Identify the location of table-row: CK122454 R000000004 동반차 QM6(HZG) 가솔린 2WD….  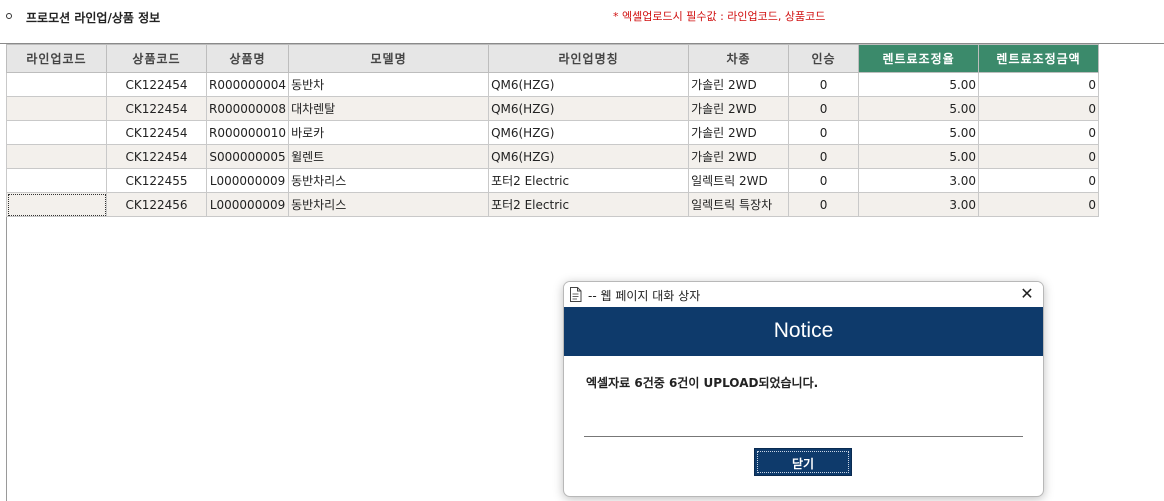
(553, 84).